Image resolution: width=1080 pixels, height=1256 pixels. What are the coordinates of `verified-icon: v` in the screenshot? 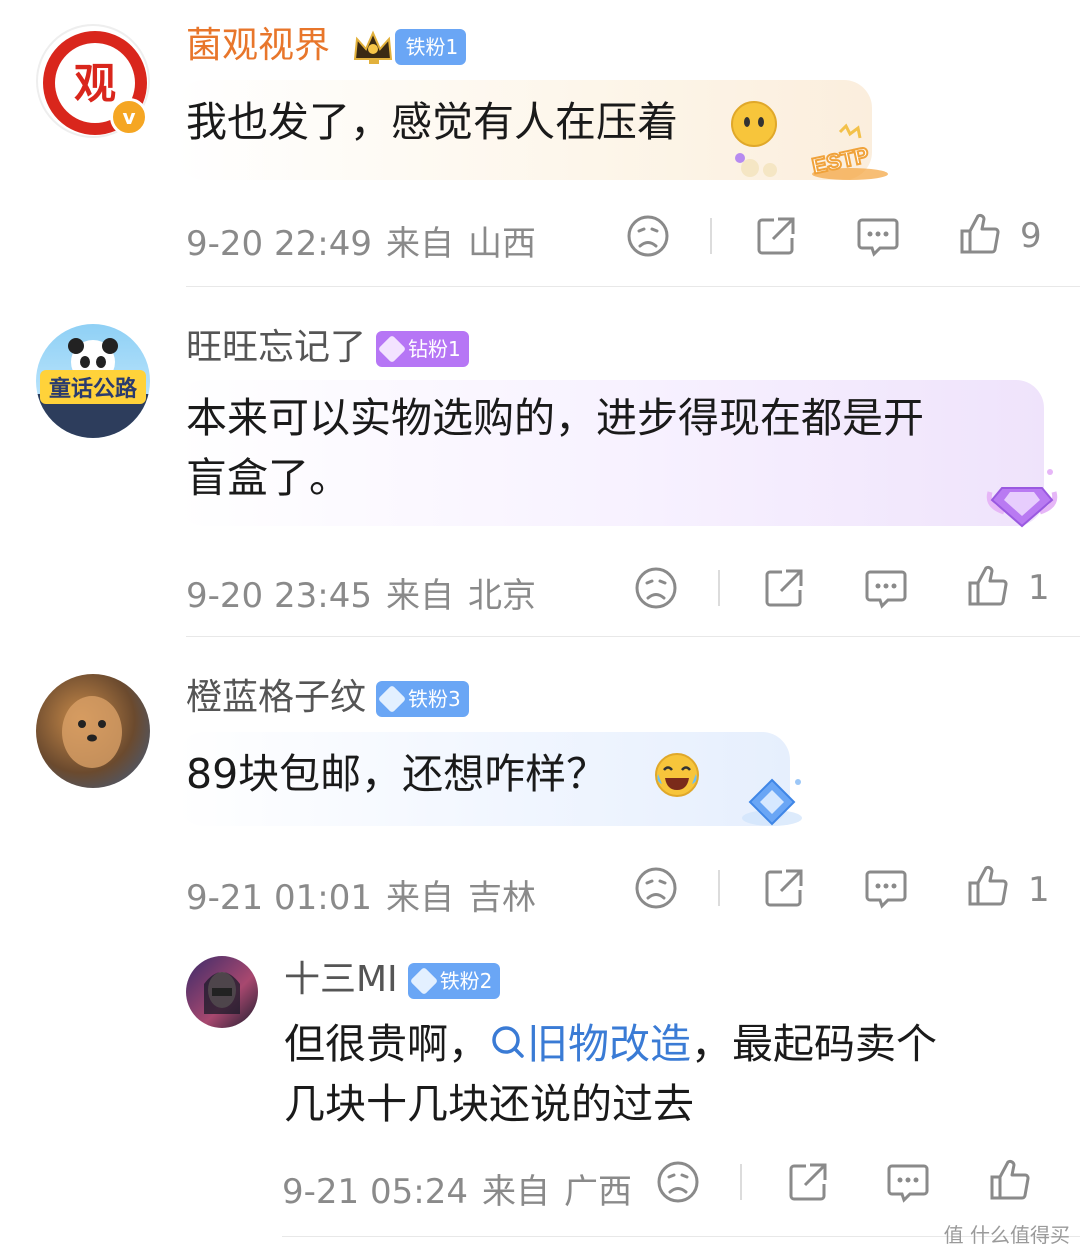 It's located at (129, 117).